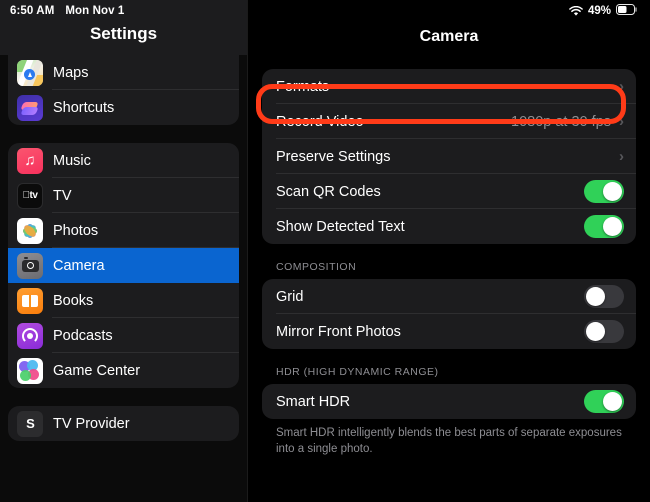 The image size is (650, 502). I want to click on sidebar-item-label: Camera, so click(79, 265).